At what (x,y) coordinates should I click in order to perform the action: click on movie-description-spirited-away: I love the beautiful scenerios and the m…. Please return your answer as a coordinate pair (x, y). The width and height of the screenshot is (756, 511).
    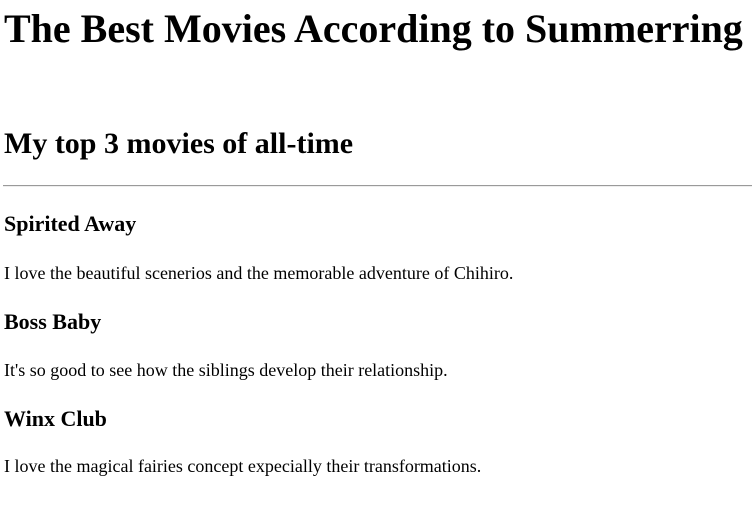
    Looking at the image, I should click on (259, 273).